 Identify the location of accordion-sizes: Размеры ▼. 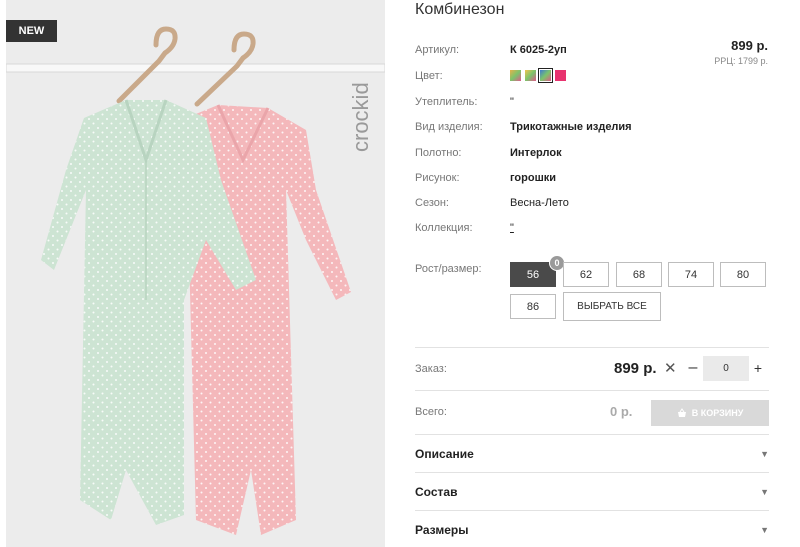
(592, 529).